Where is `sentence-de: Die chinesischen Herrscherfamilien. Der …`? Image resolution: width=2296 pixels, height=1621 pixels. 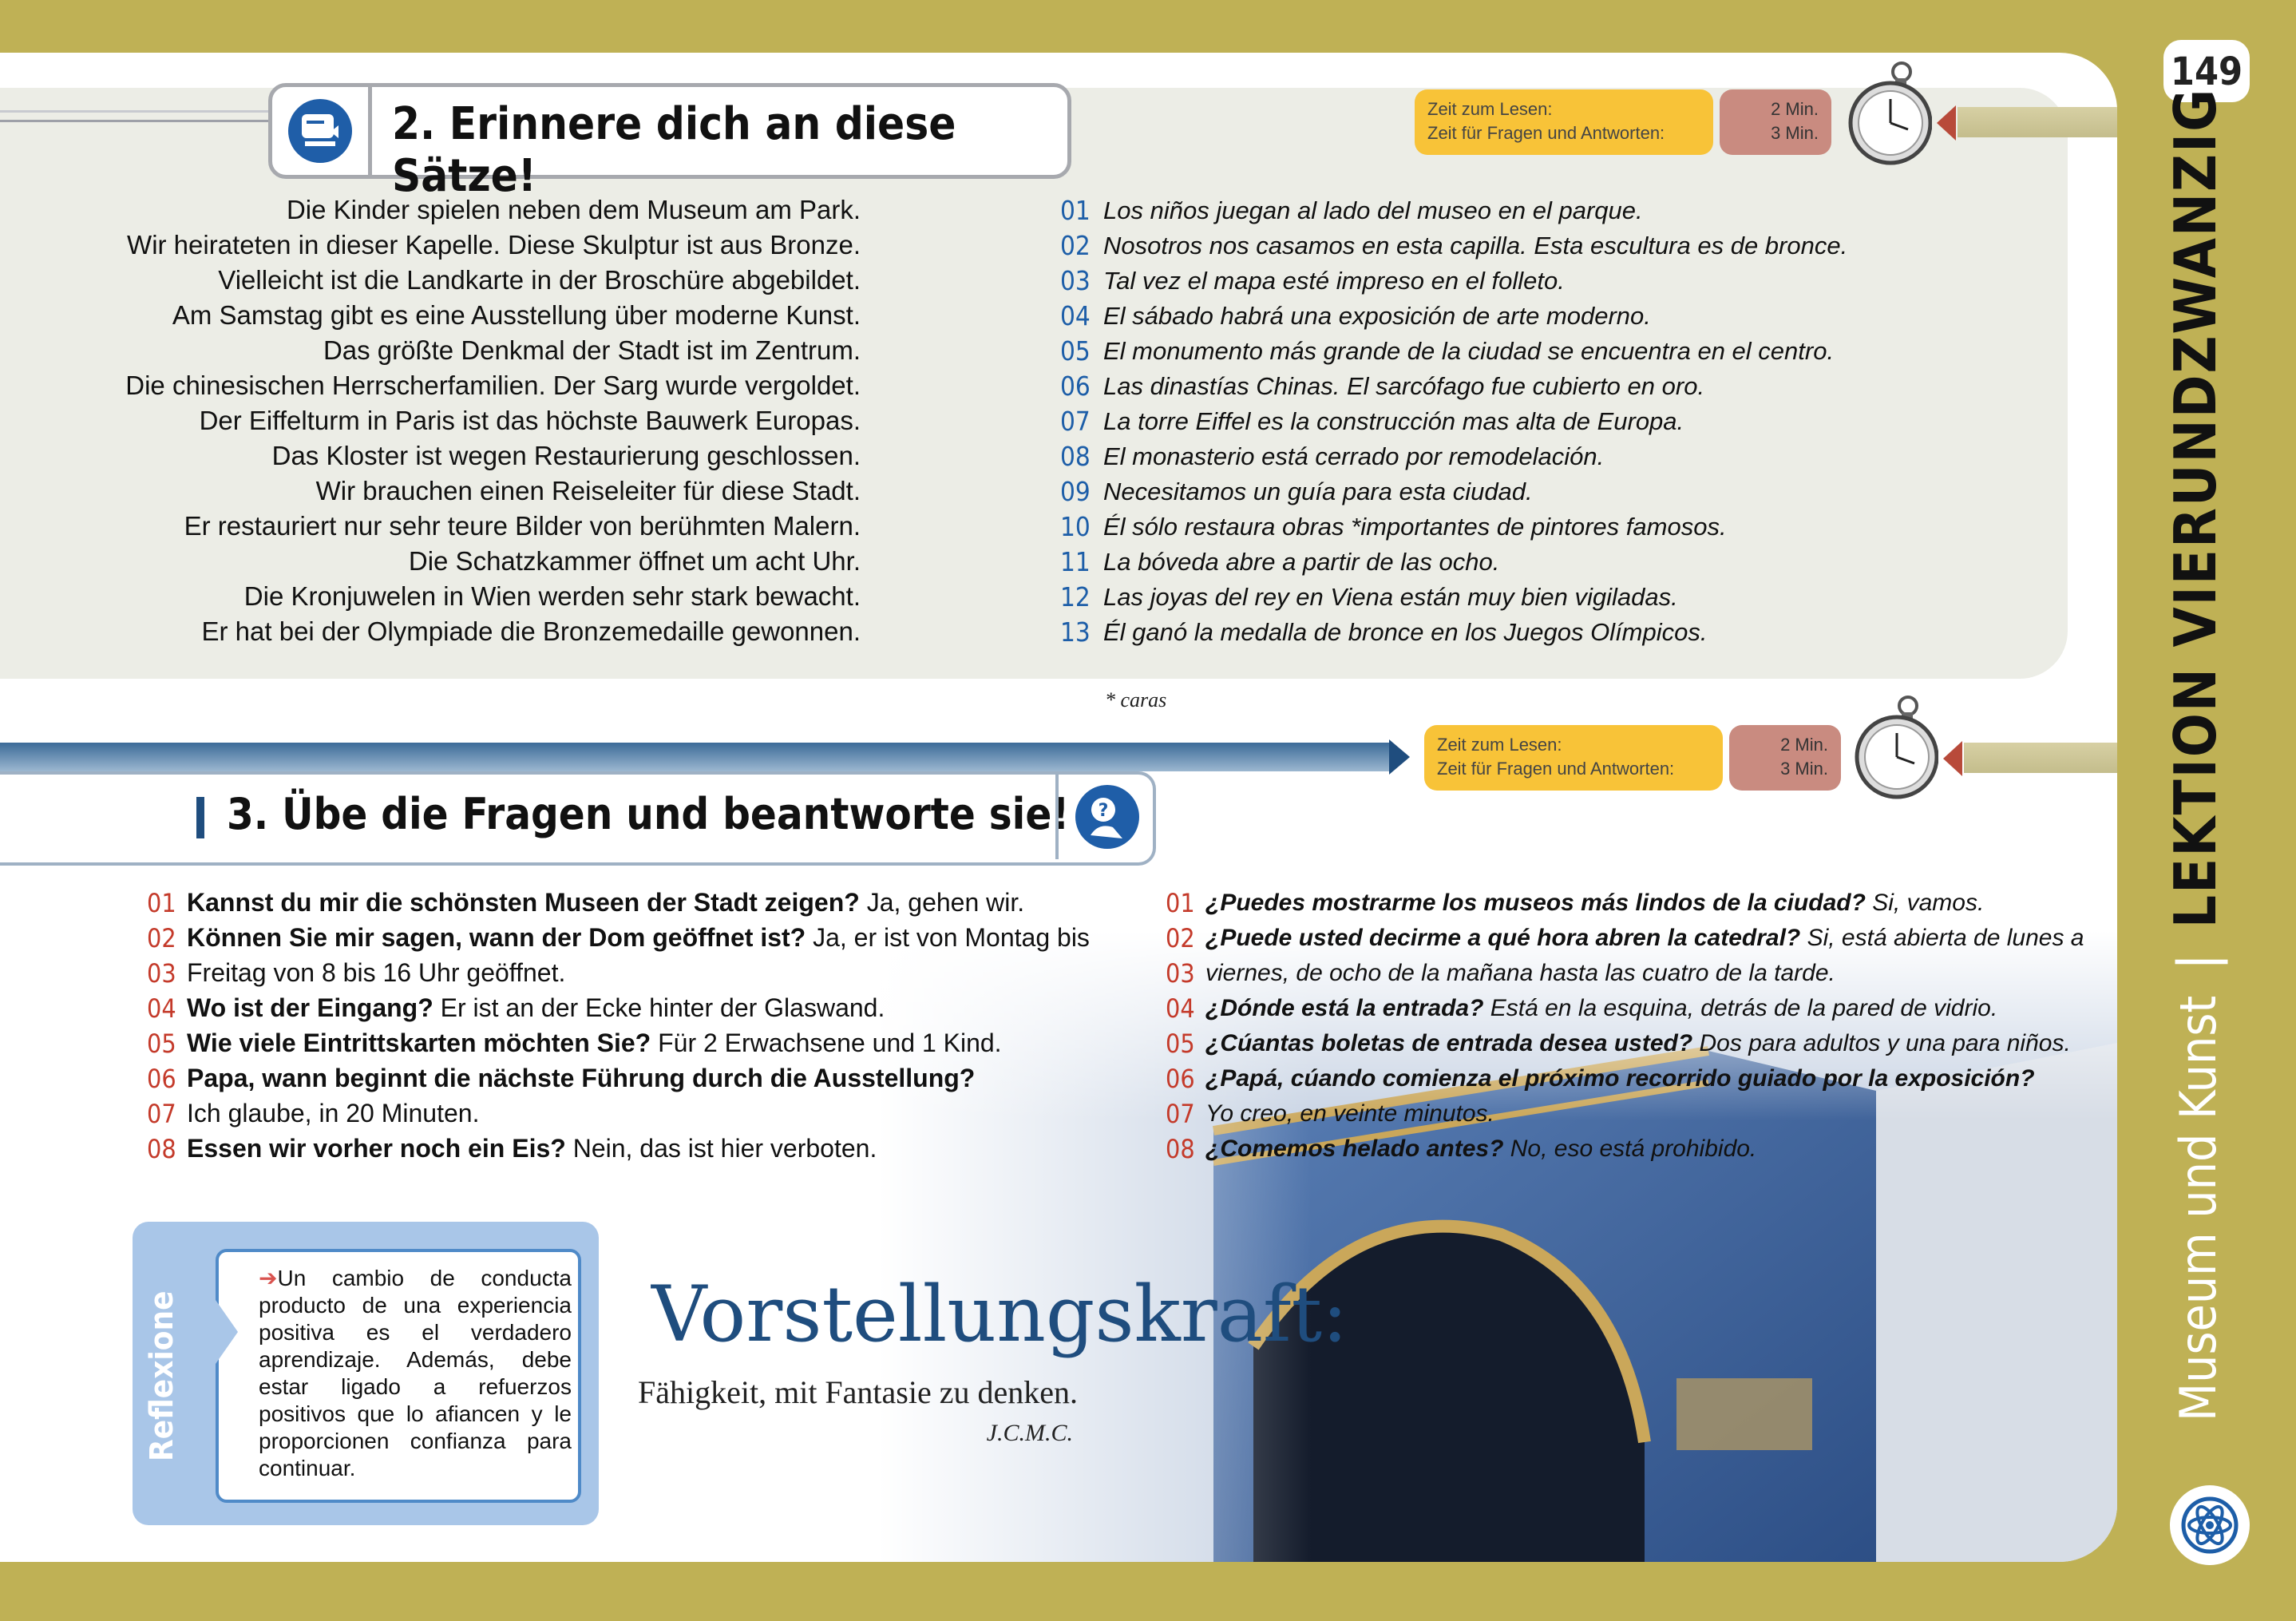 sentence-de: Die chinesischen Herrscherfamilien. Der … is located at coordinates (493, 385).